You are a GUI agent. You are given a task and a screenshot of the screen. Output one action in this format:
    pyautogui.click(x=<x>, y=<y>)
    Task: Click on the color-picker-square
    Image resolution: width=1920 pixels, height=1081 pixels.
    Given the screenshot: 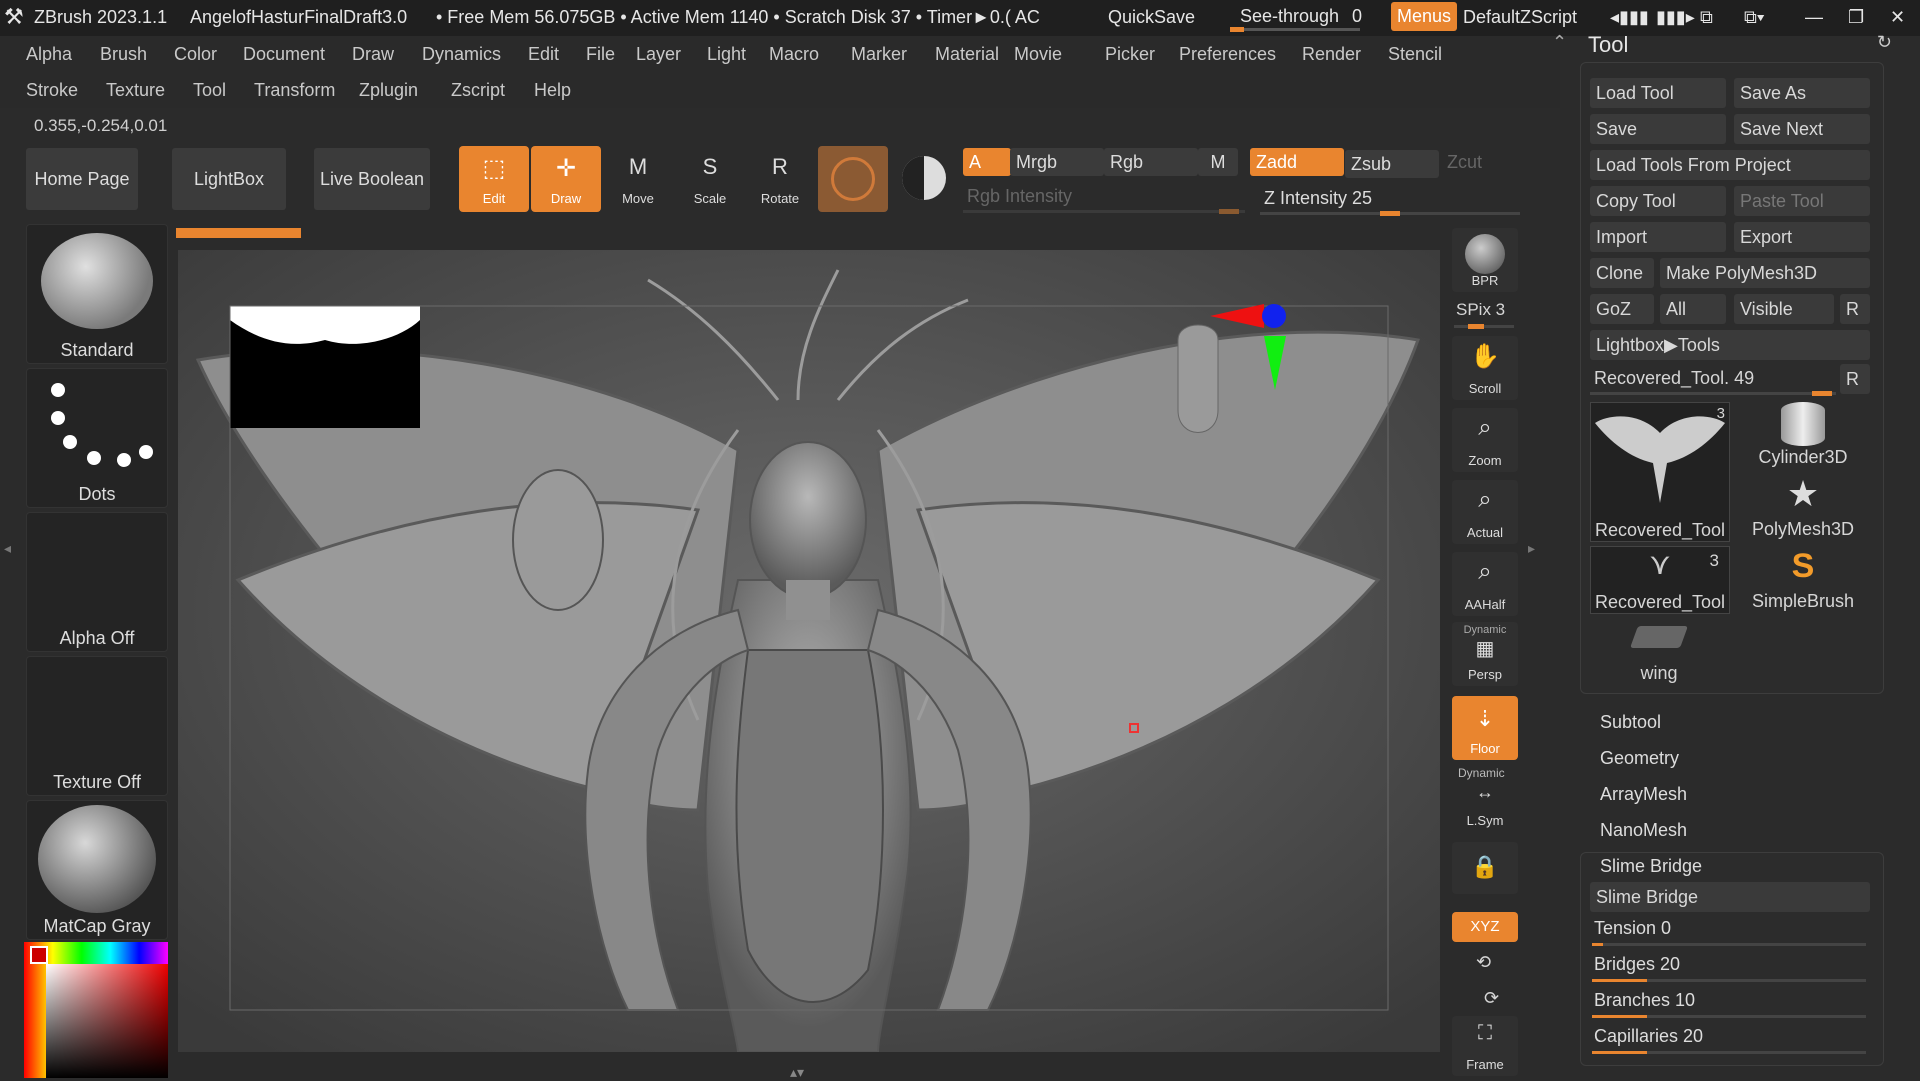 What is the action you would take?
    pyautogui.click(x=107, y=1021)
    